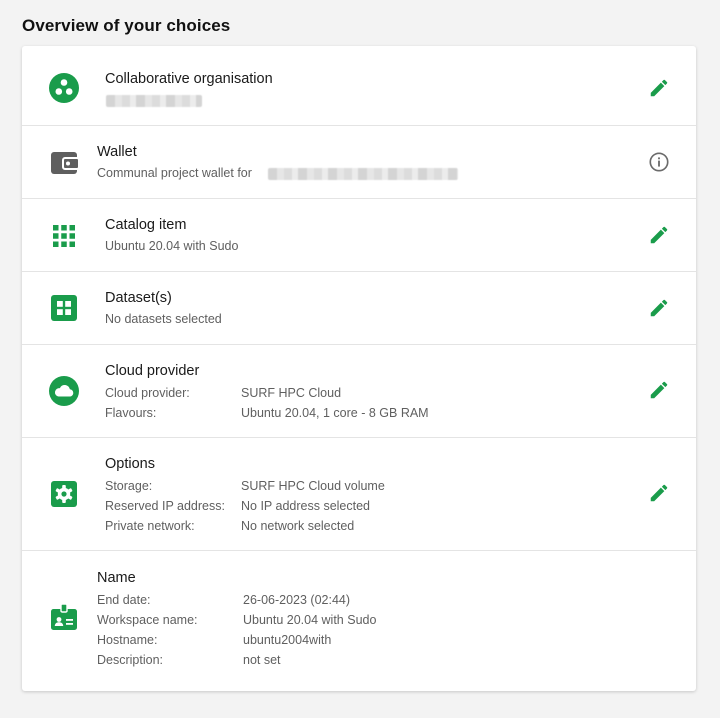 This screenshot has height=718, width=720. Describe the element at coordinates (359, 308) in the screenshot. I see `datasets-row: Dataset(s) No datasets selected` at that location.